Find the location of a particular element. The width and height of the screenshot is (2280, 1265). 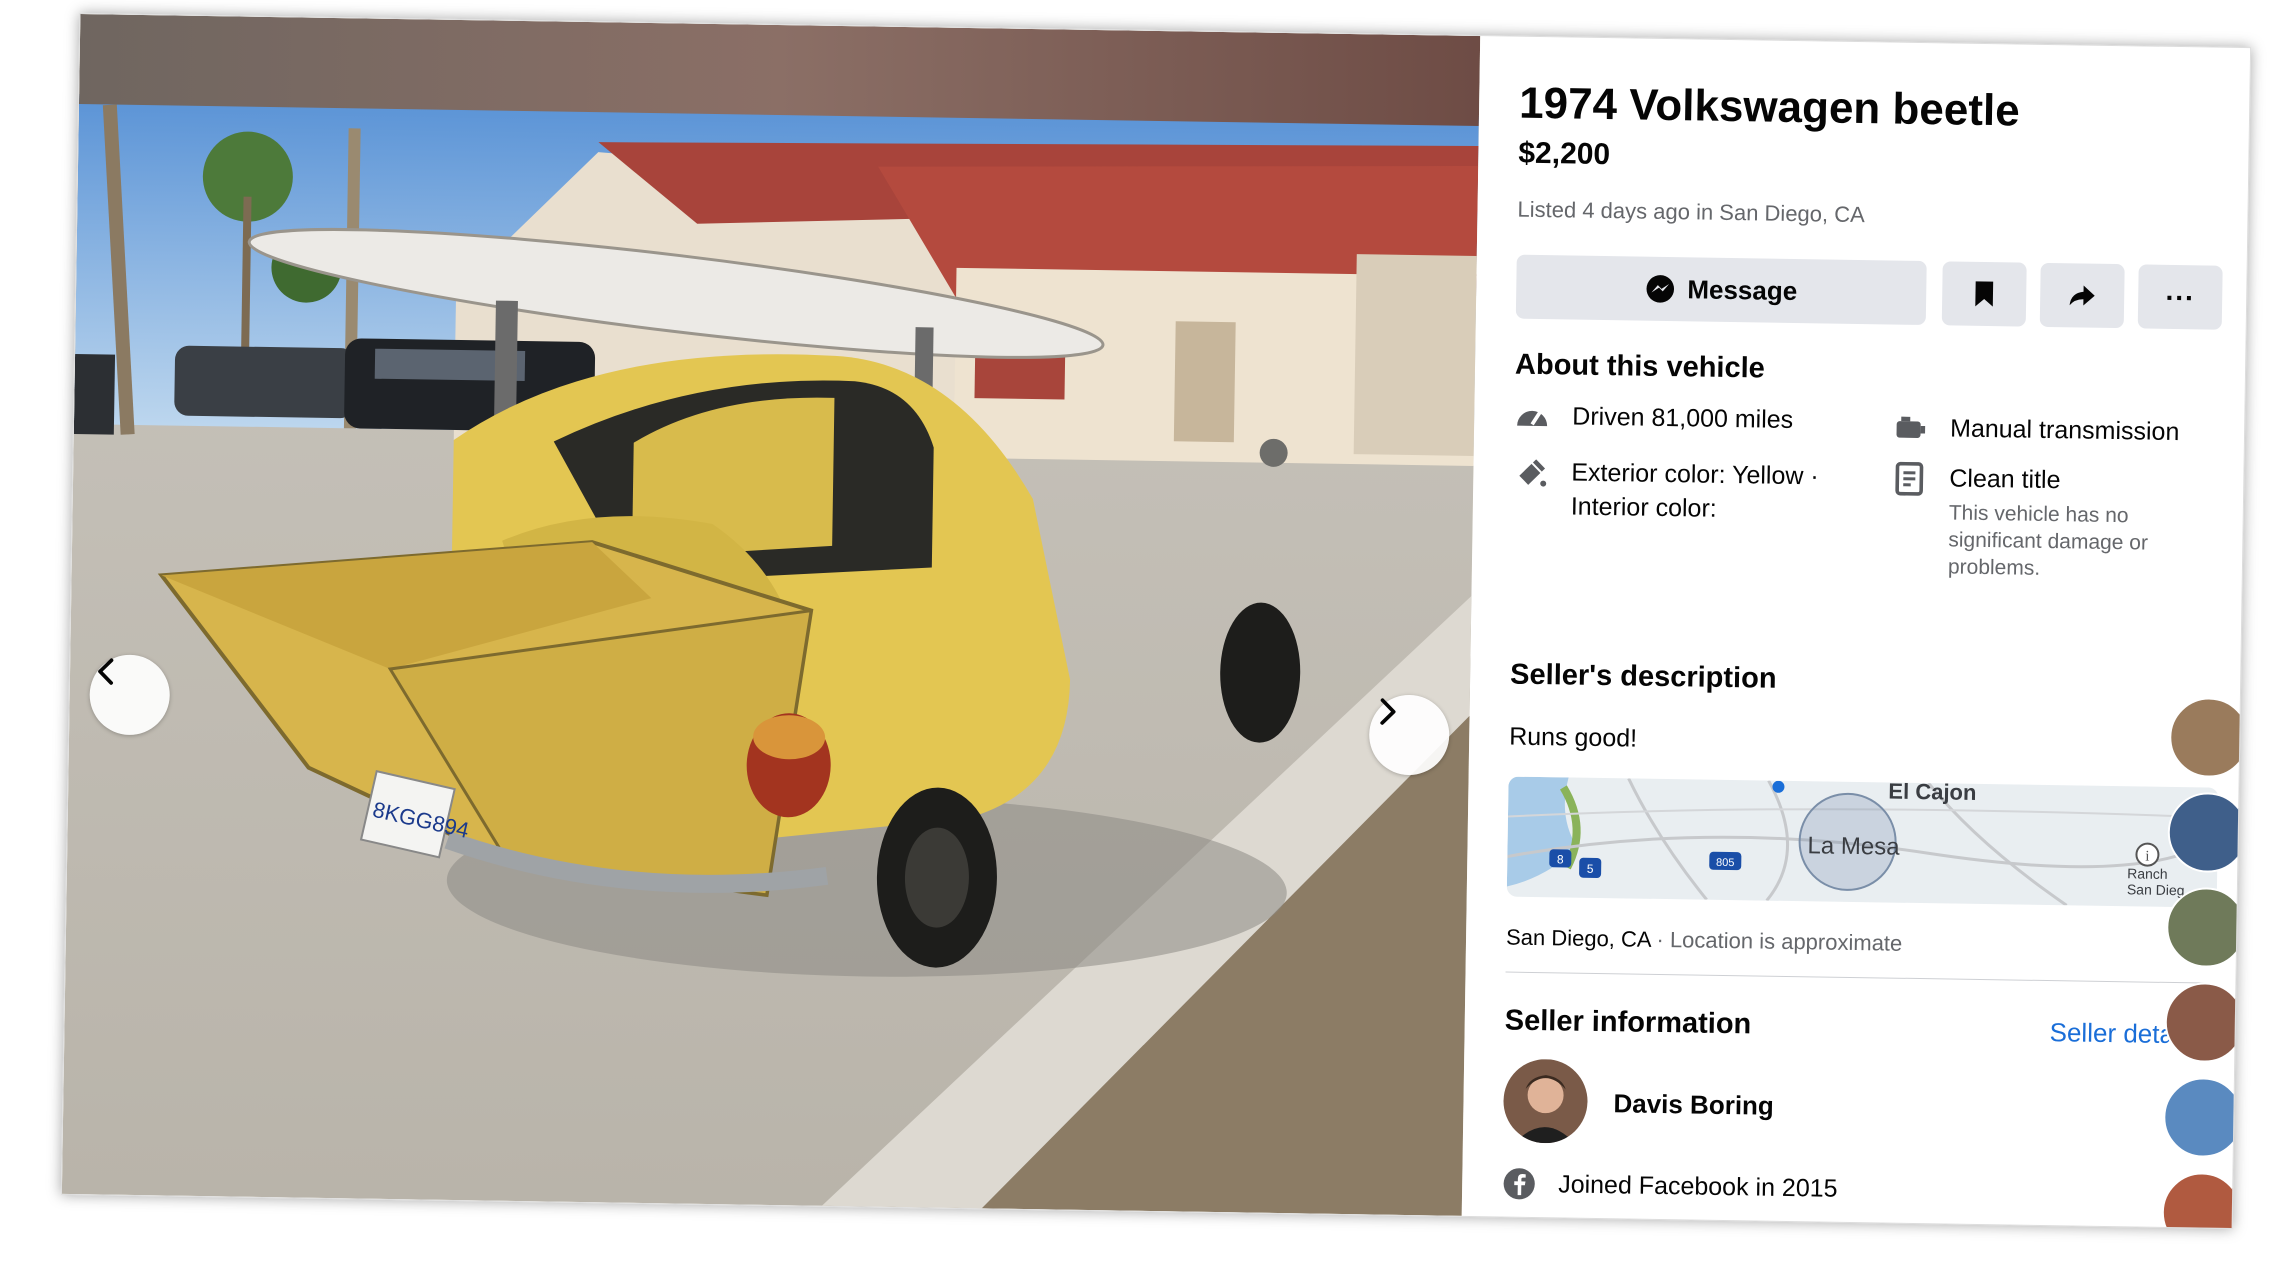

paint-icon is located at coordinates (1533, 473).